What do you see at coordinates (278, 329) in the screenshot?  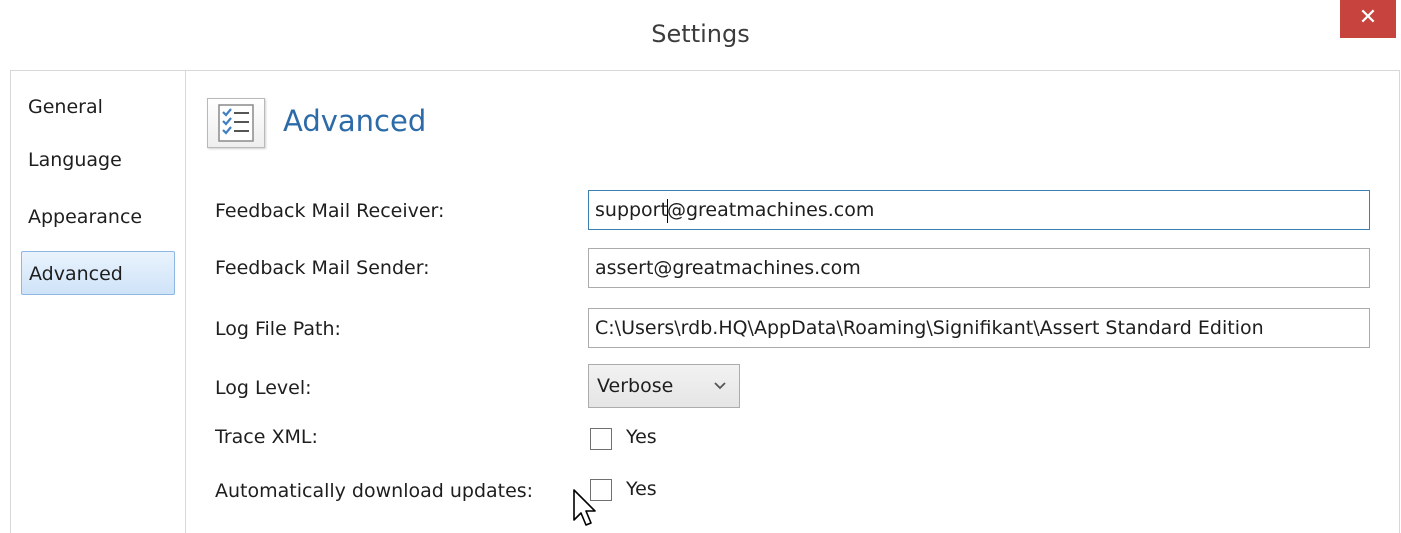 I see `log-file-path-label: Log File Path:` at bounding box center [278, 329].